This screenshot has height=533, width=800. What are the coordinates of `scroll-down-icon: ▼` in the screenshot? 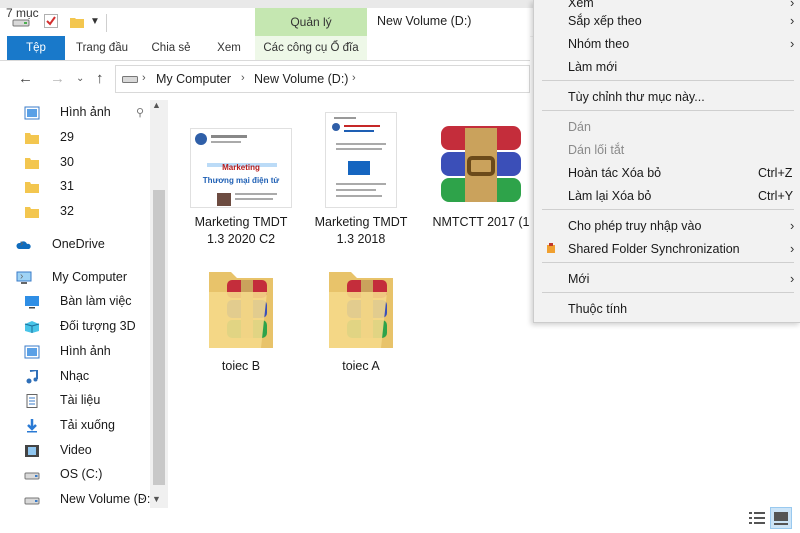 It's located at (156, 499).